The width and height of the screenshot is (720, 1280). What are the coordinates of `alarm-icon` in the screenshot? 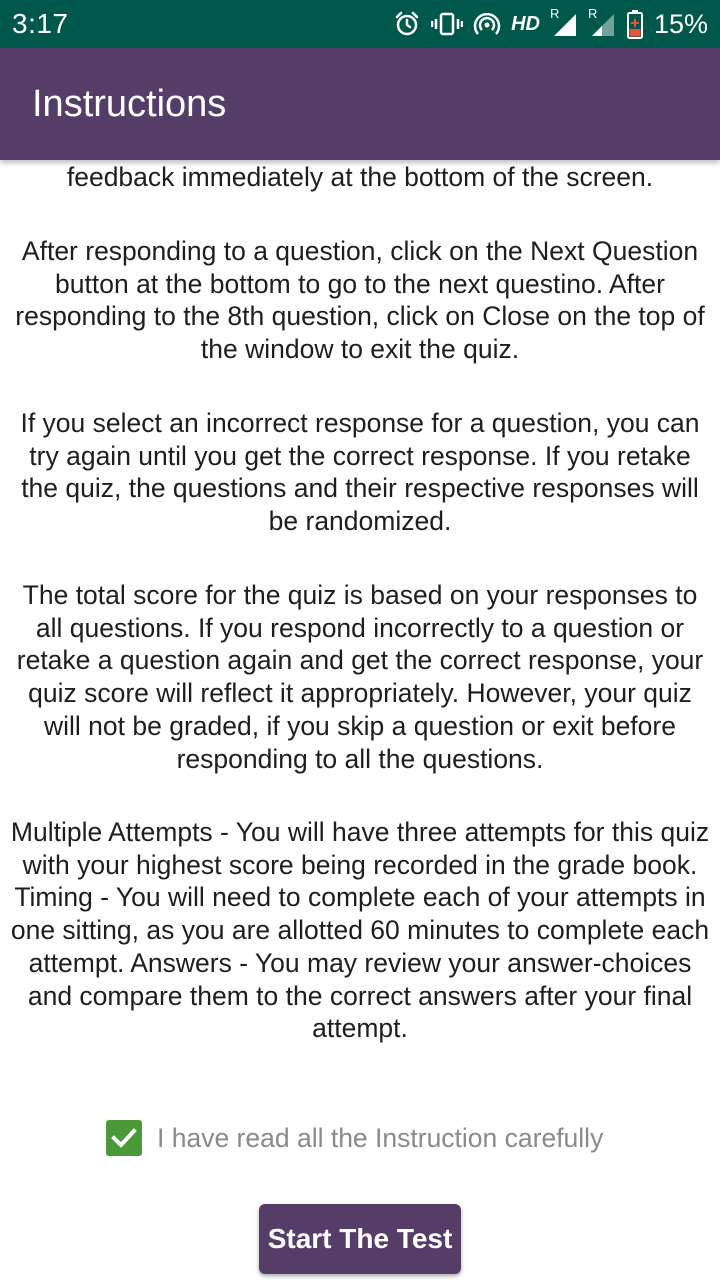 It's located at (407, 24).